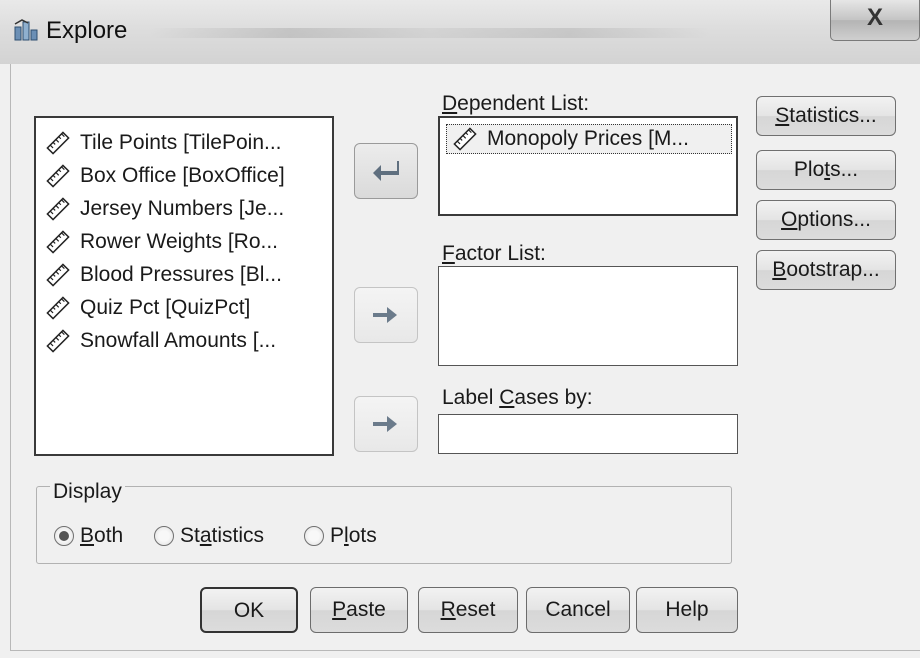 Image resolution: width=920 pixels, height=658 pixels. I want to click on factor-list, so click(588, 316).